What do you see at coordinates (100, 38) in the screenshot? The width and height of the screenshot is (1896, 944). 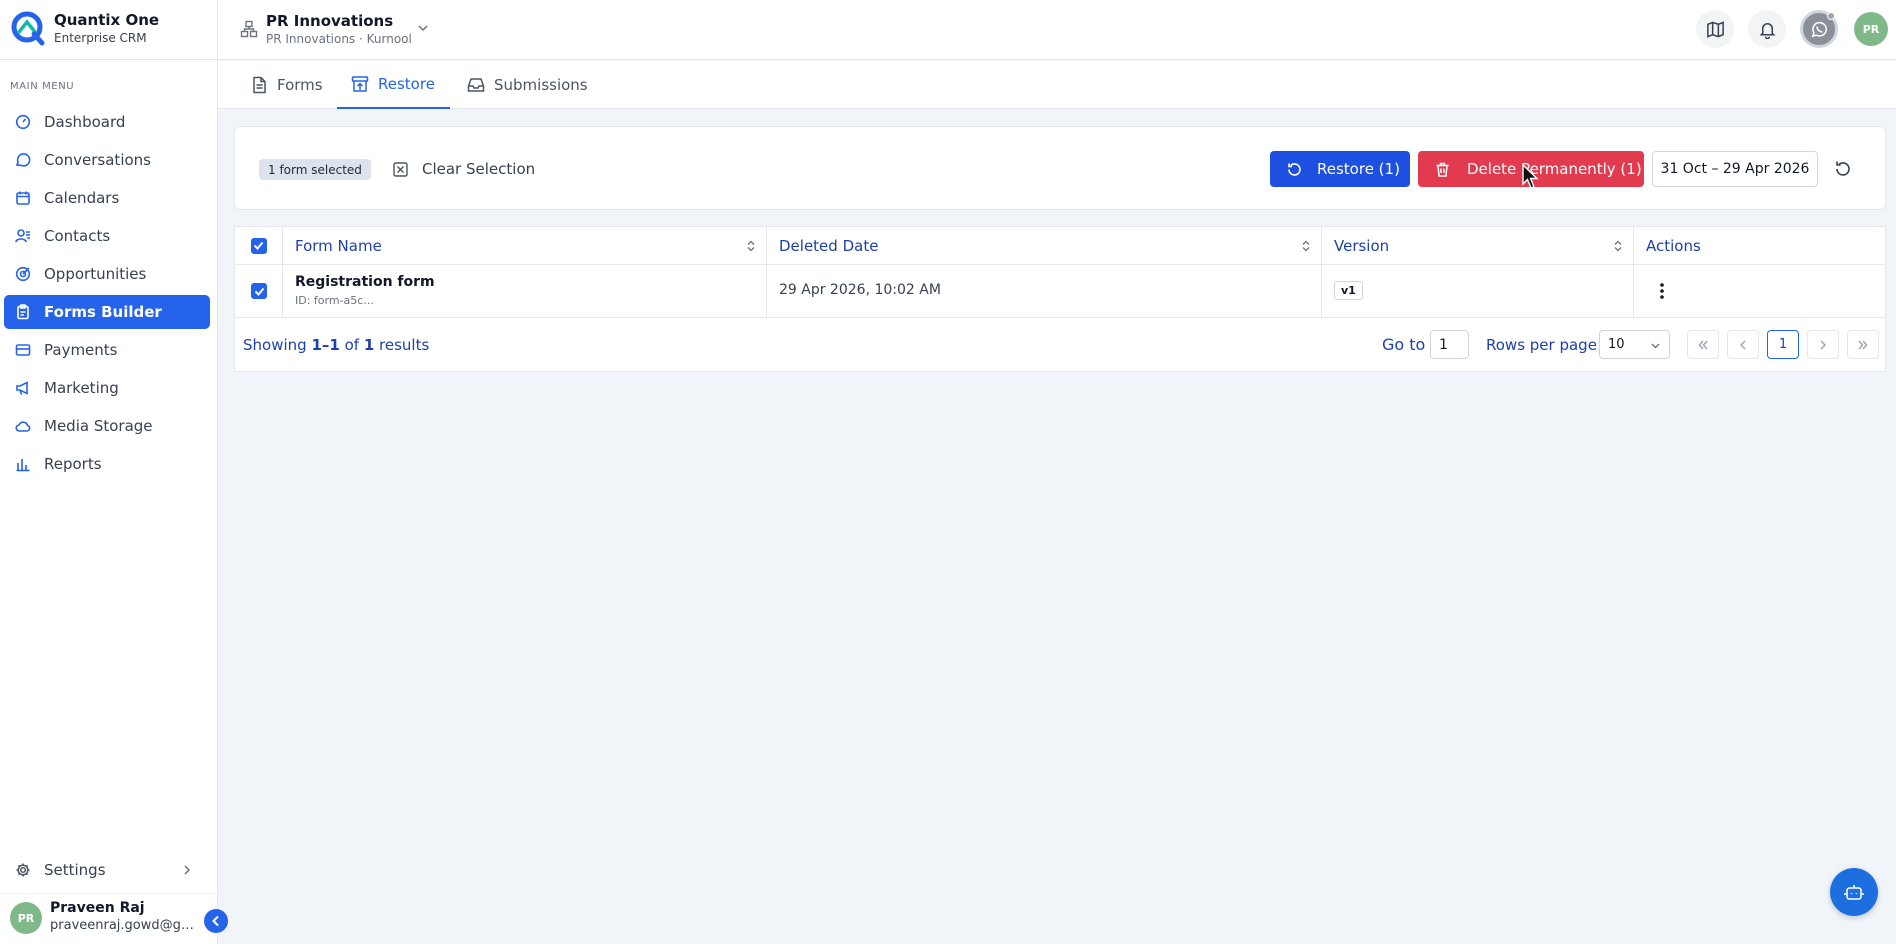 I see `brand-subtitle: Enterprise CRM` at bounding box center [100, 38].